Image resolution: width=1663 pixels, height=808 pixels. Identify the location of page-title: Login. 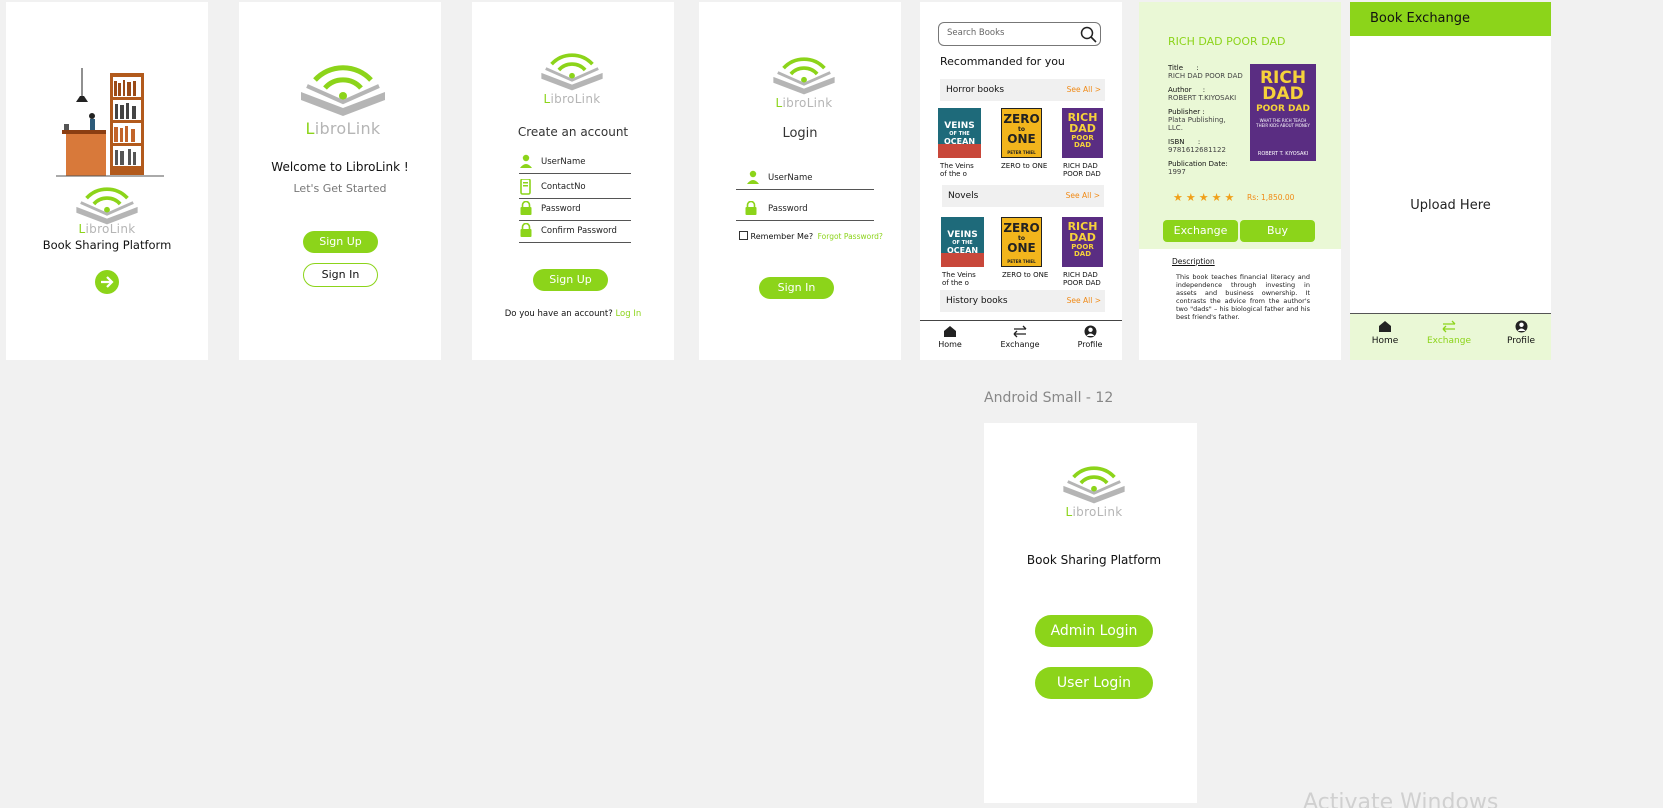
(800, 133).